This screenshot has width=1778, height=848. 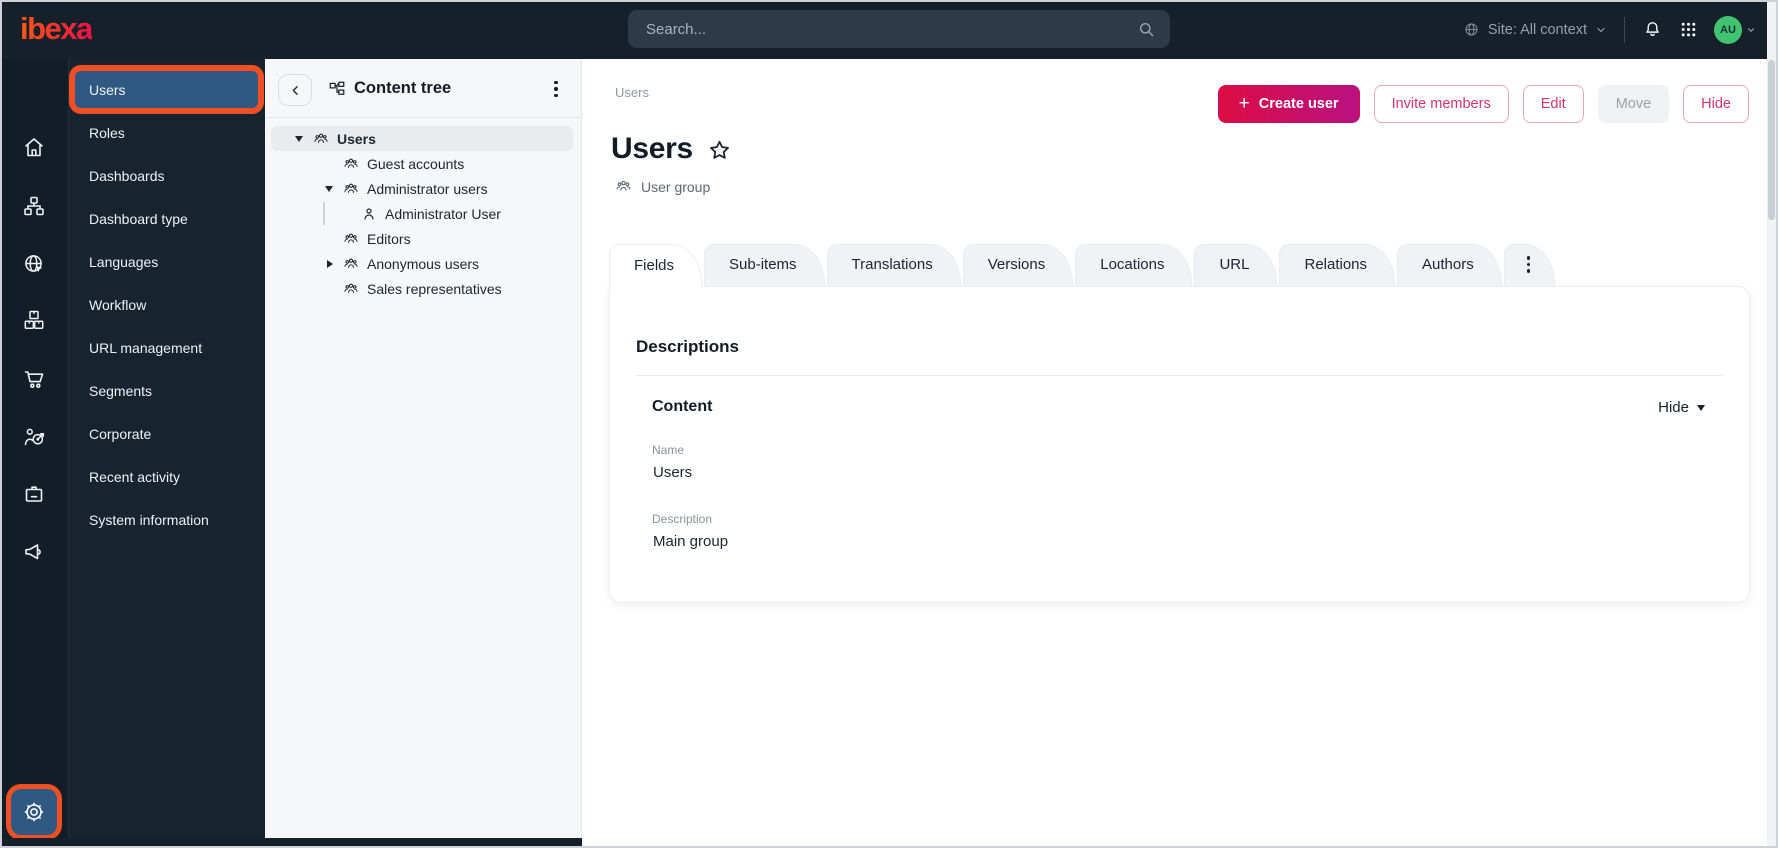 I want to click on panel-heading: Descriptions, so click(x=687, y=346).